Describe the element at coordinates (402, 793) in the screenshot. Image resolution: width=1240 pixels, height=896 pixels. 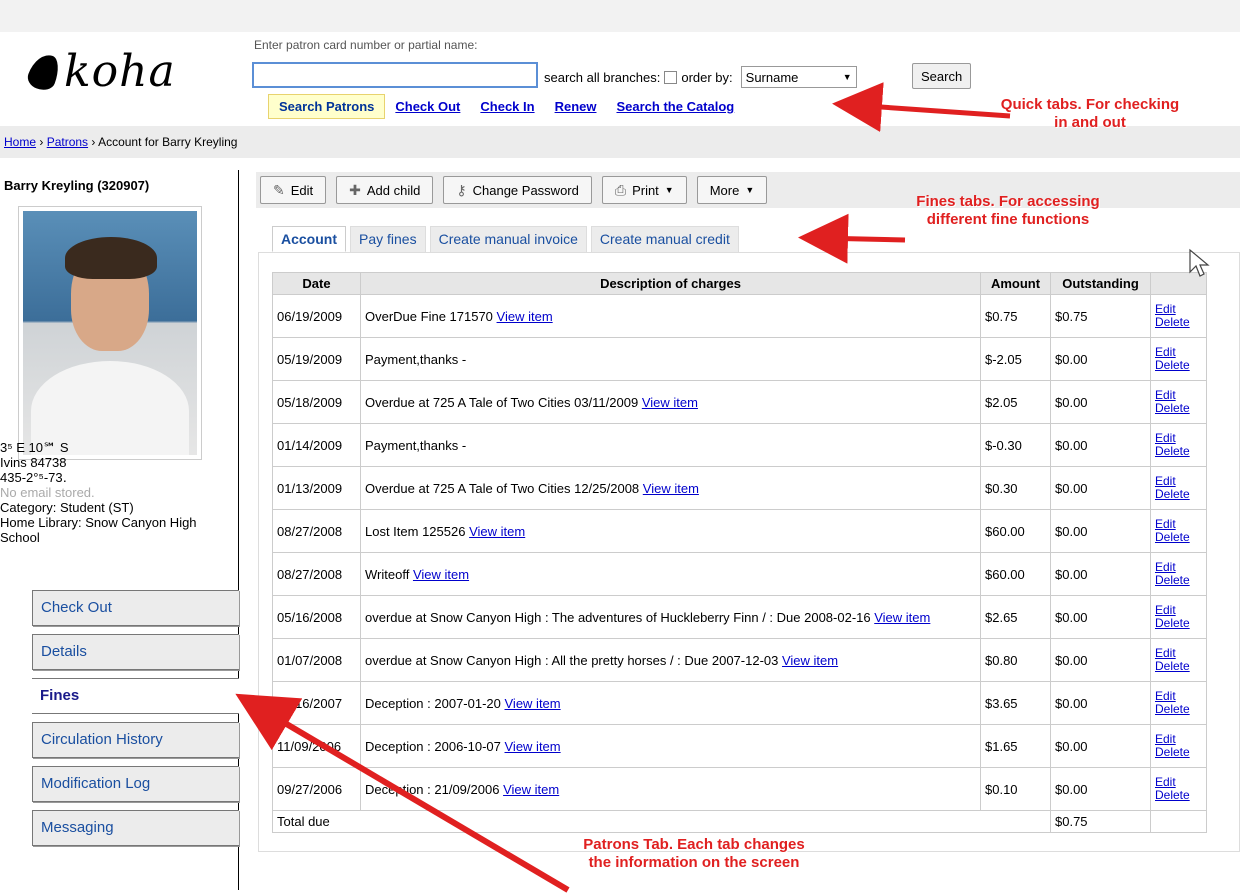
I see `patron-tabs-arrow` at that location.